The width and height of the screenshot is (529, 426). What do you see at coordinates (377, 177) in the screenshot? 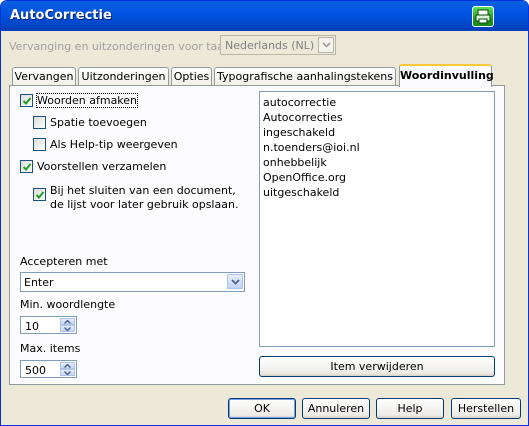
I see `list-item: OpenOffice.org` at bounding box center [377, 177].